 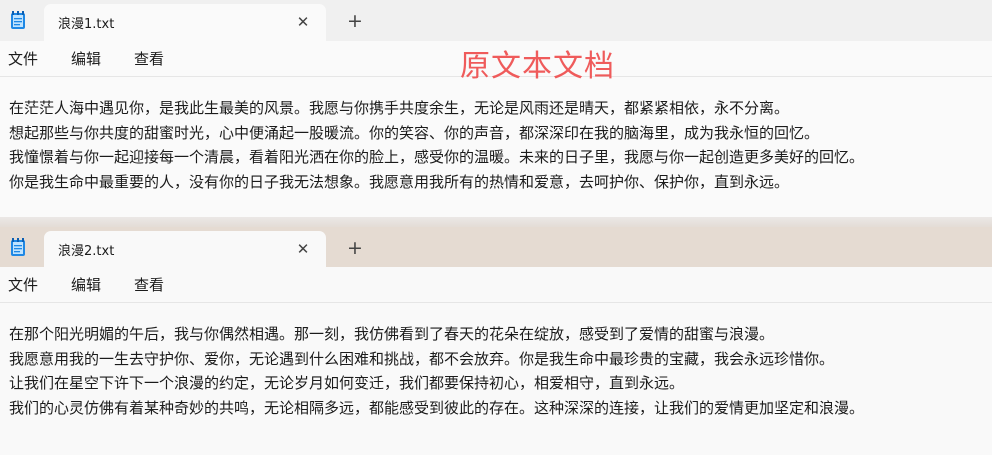 I want to click on tab-bar: 浪漫2.txt ✕ +, so click(x=496, y=247).